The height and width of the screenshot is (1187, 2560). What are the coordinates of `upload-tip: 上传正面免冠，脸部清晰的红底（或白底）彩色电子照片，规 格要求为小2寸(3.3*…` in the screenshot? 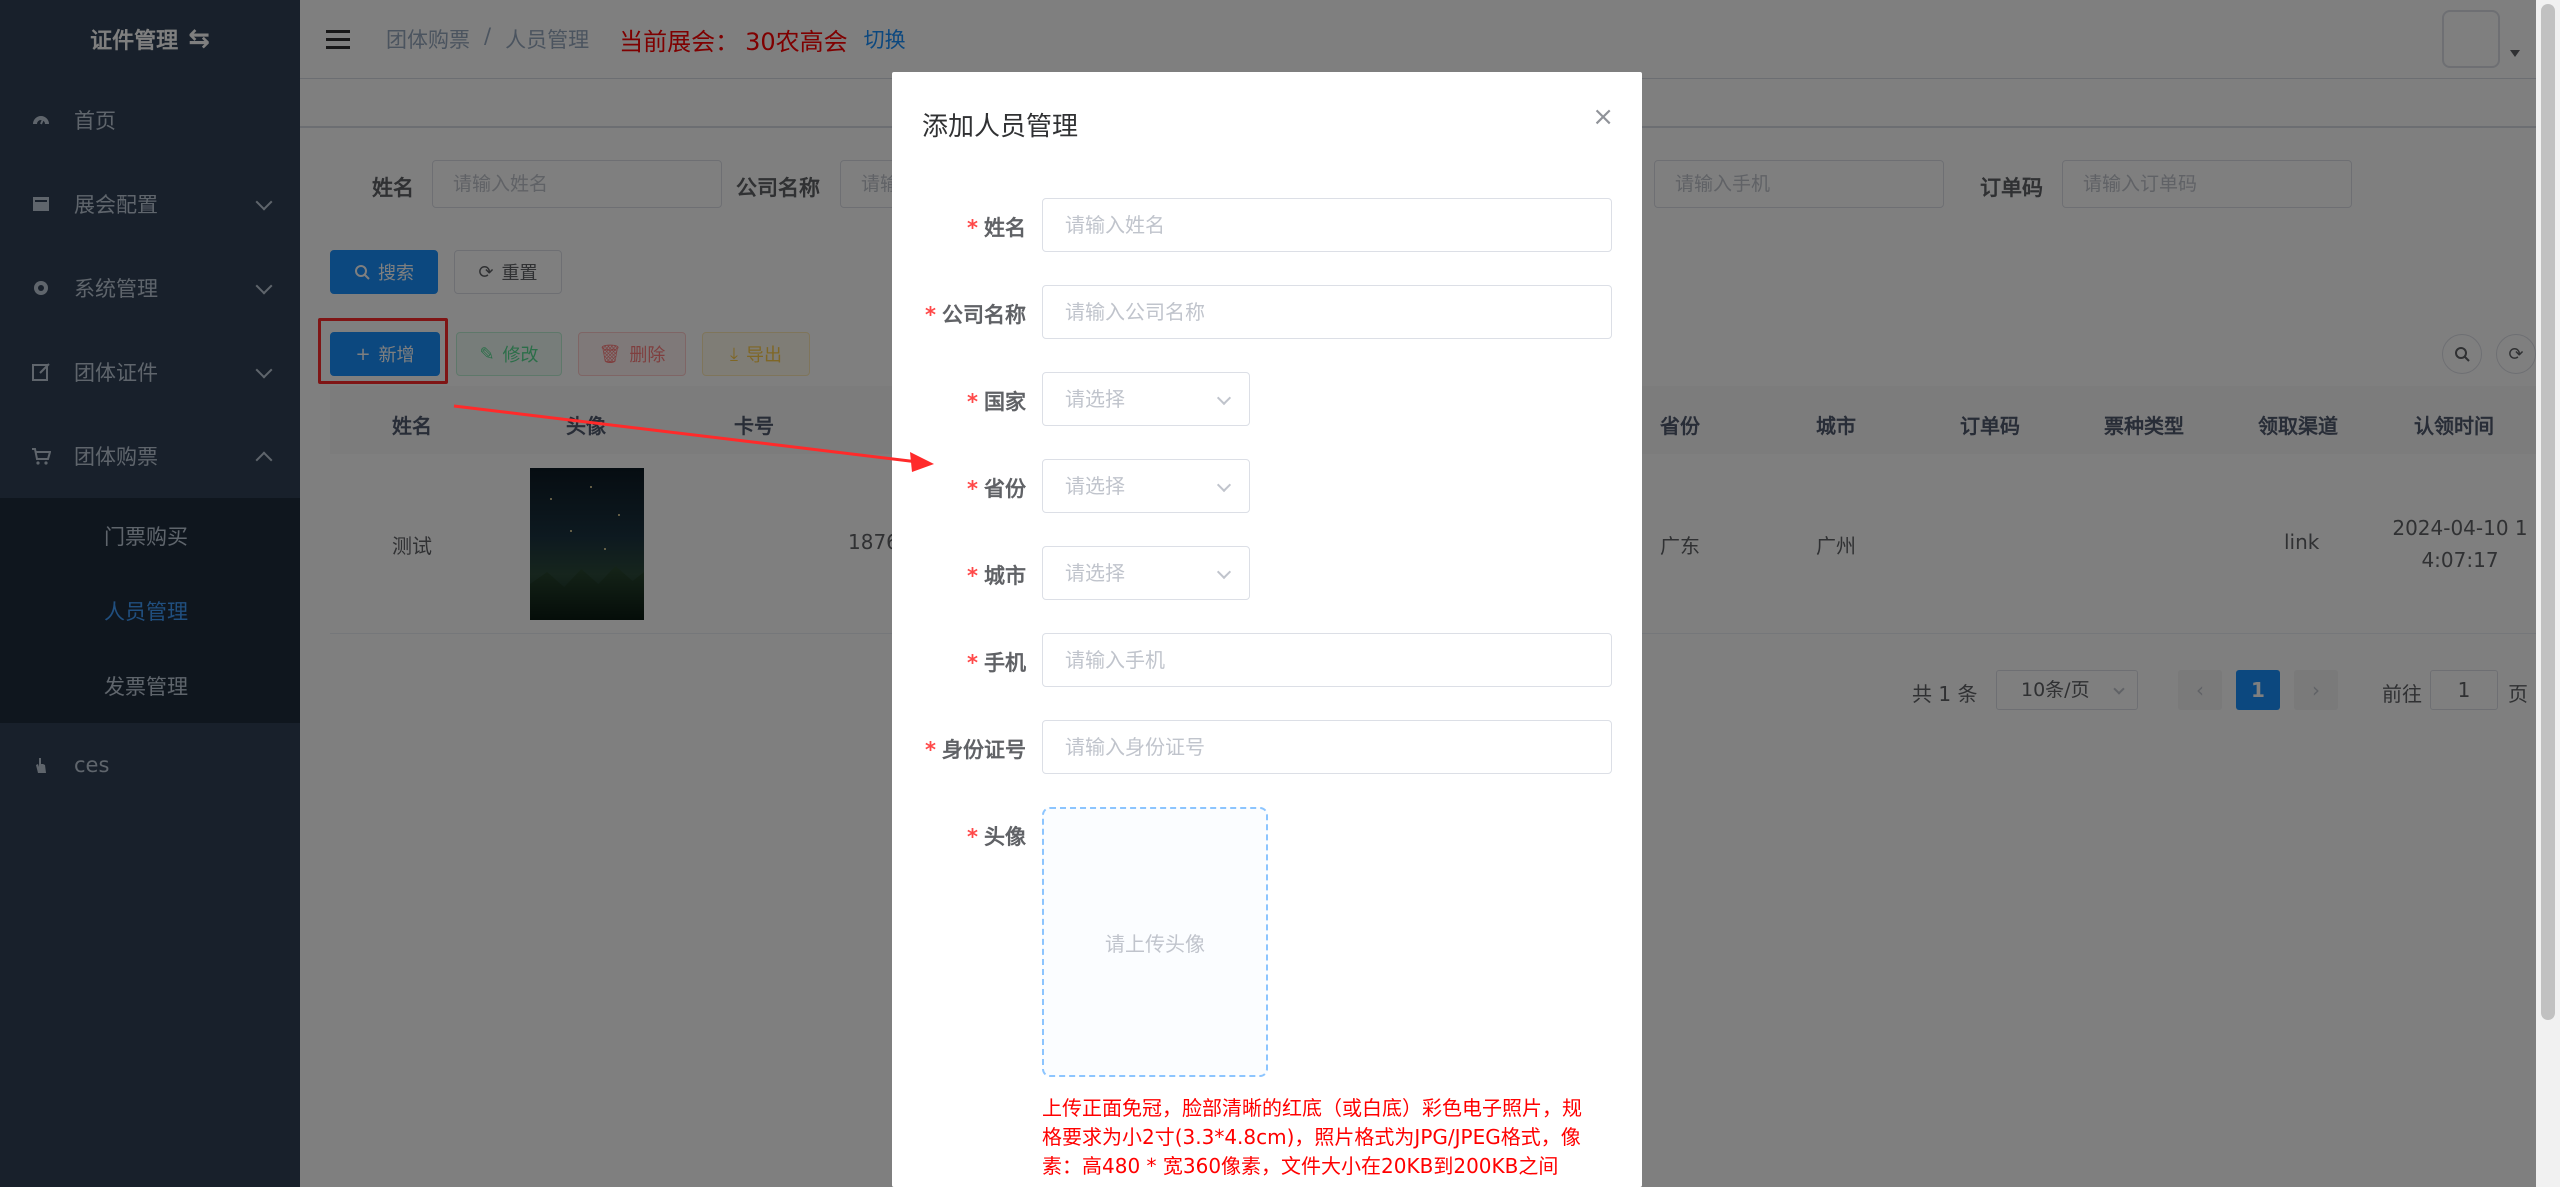 It's located at (1332, 1137).